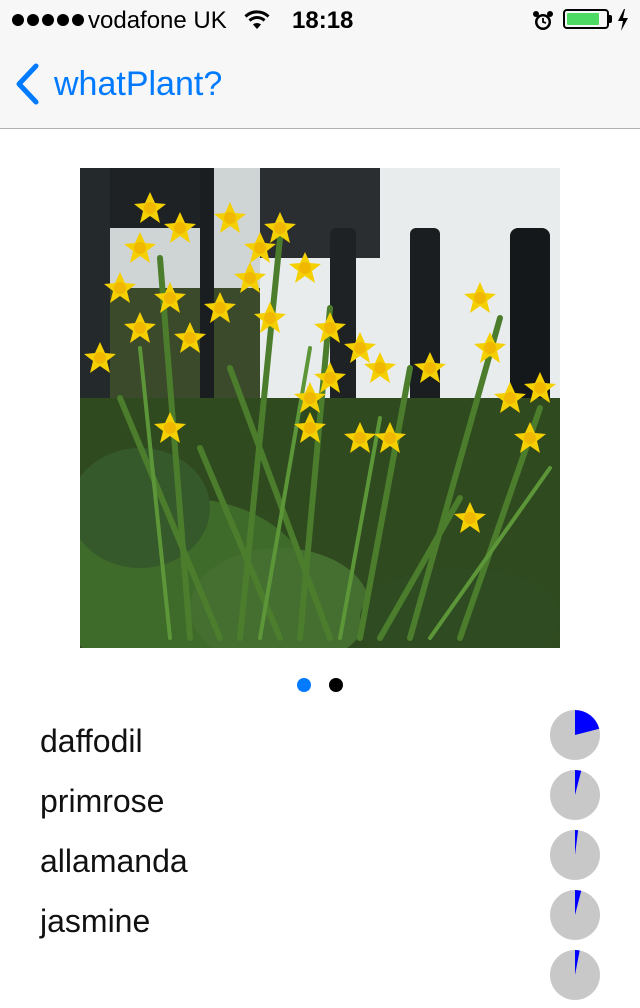  What do you see at coordinates (586, 19) in the screenshot?
I see `battery-icon` at bounding box center [586, 19].